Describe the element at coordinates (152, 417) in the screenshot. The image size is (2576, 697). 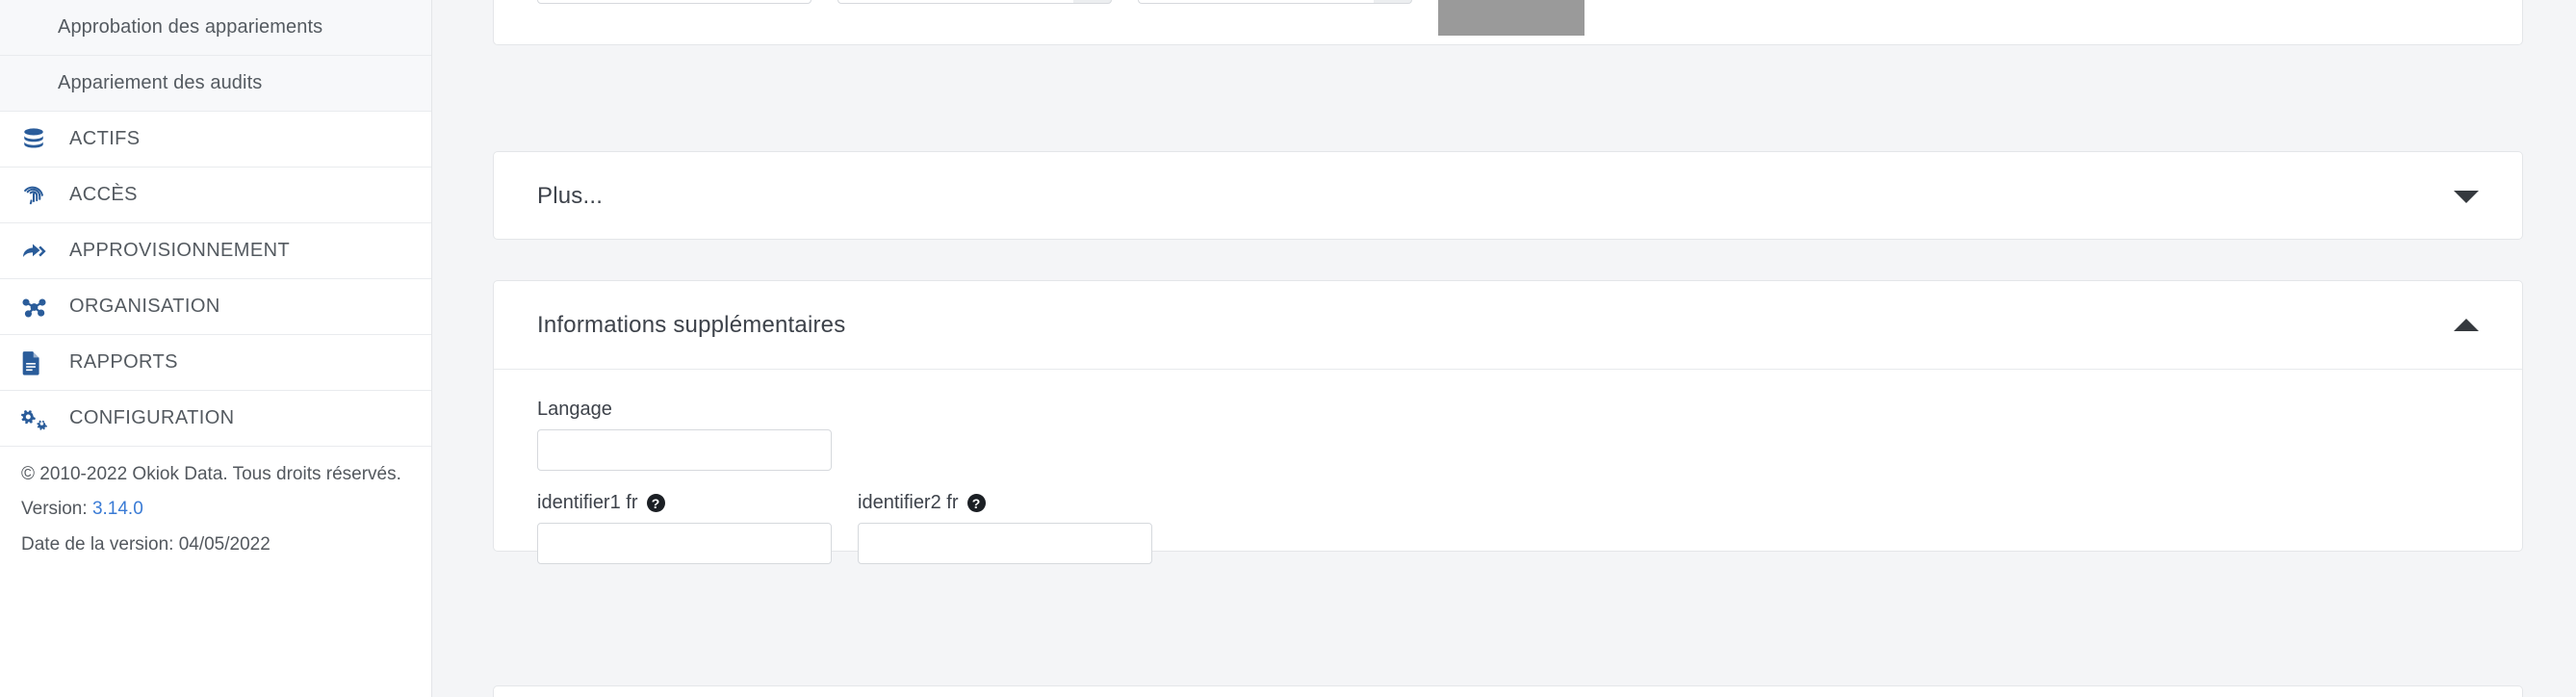
I see `sidebar-item-label: CONFIGURATION` at that location.